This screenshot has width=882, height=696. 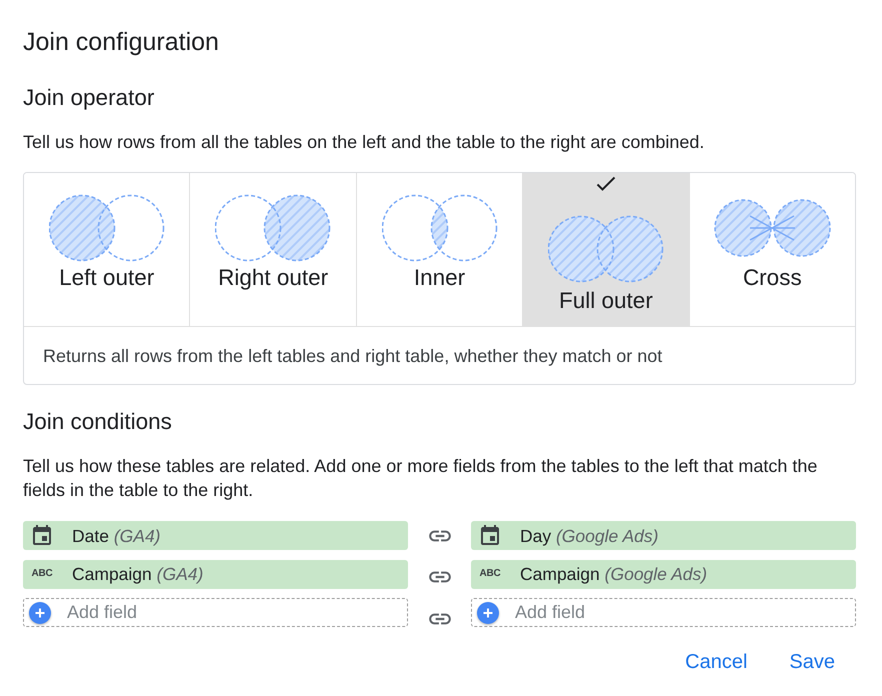 I want to click on join-option: Left outer, so click(x=107, y=249).